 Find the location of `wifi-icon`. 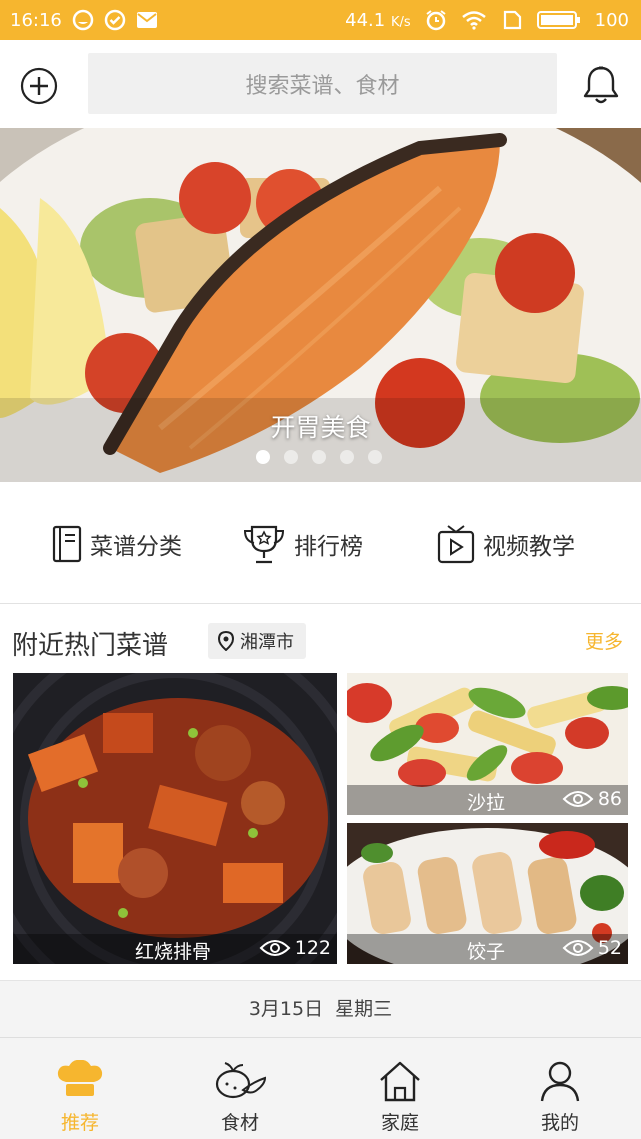

wifi-icon is located at coordinates (474, 20).